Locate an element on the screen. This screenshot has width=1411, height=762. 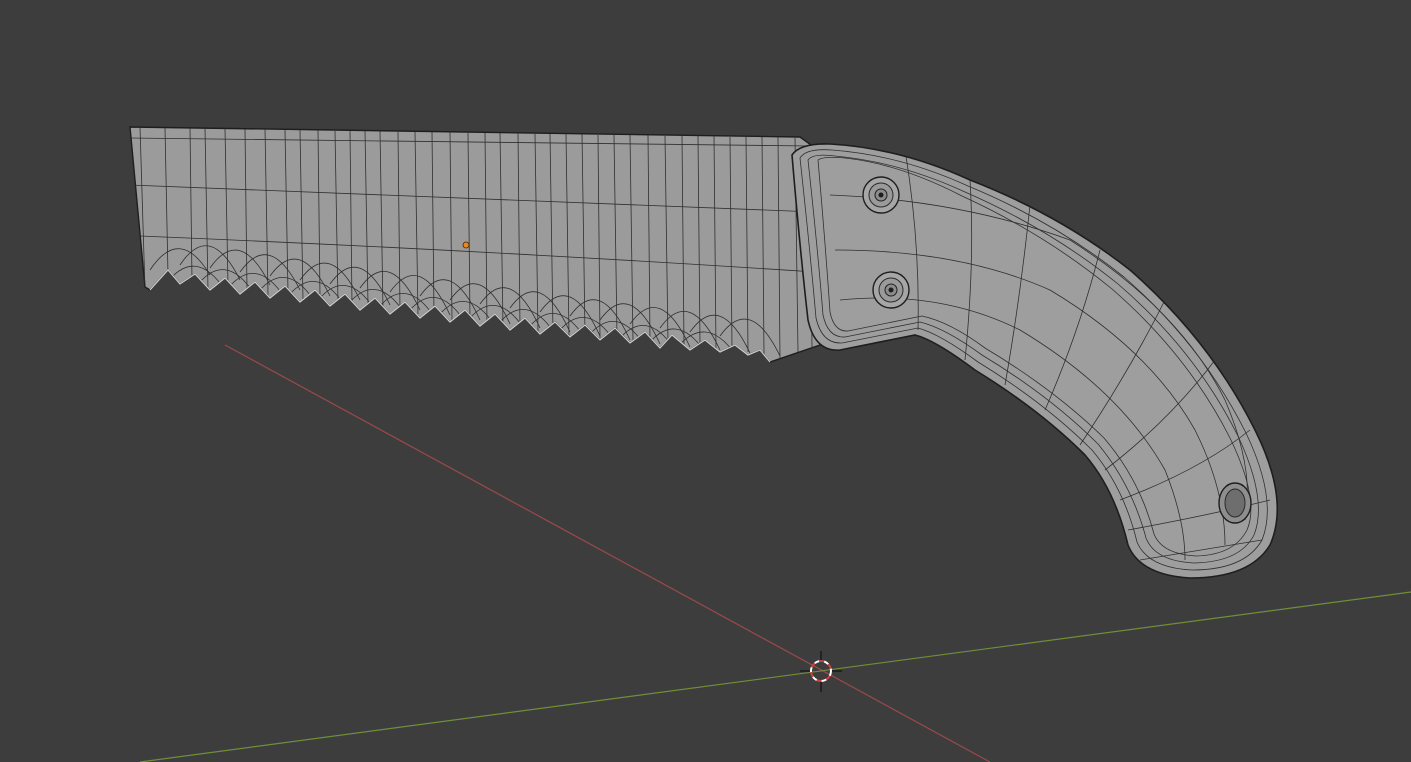
hang-hole-icon is located at coordinates (1235, 503).